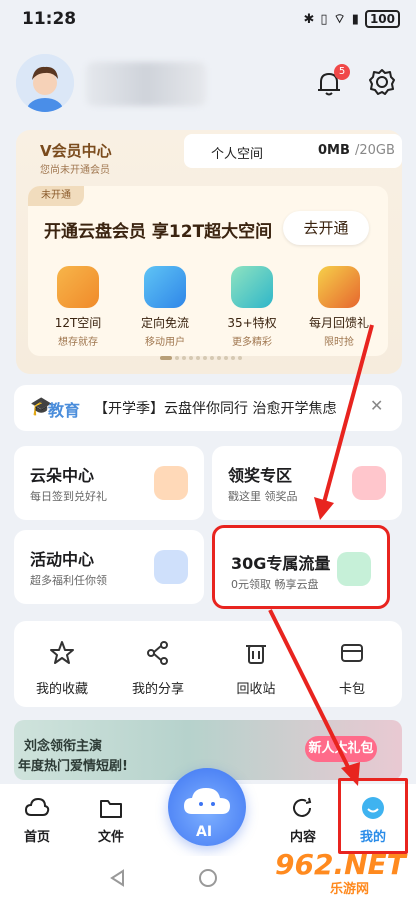  What do you see at coordinates (340, 864) in the screenshot?
I see `watermark-text: 962.NET` at bounding box center [340, 864].